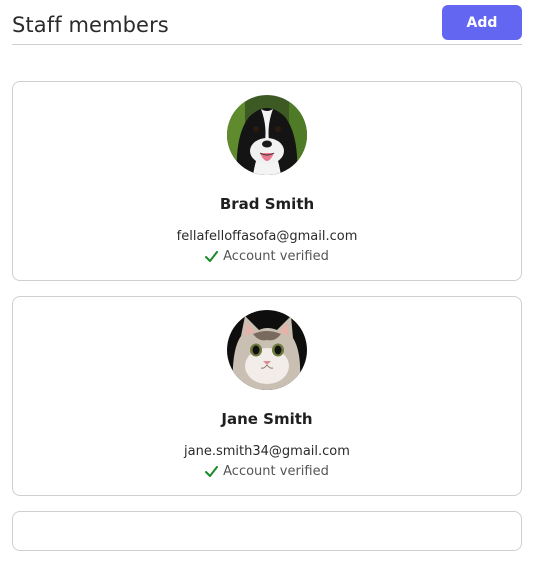 The image size is (534, 566). Describe the element at coordinates (267, 236) in the screenshot. I see `staff-email: fellafelloffasofa@gmail.com` at that location.